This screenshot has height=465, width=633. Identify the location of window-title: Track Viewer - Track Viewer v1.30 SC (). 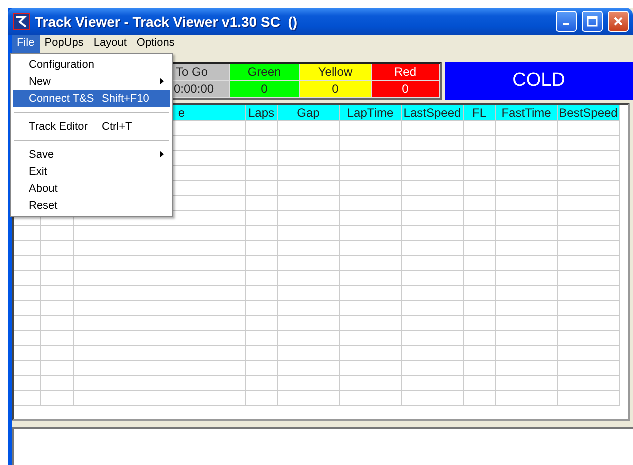
(167, 22).